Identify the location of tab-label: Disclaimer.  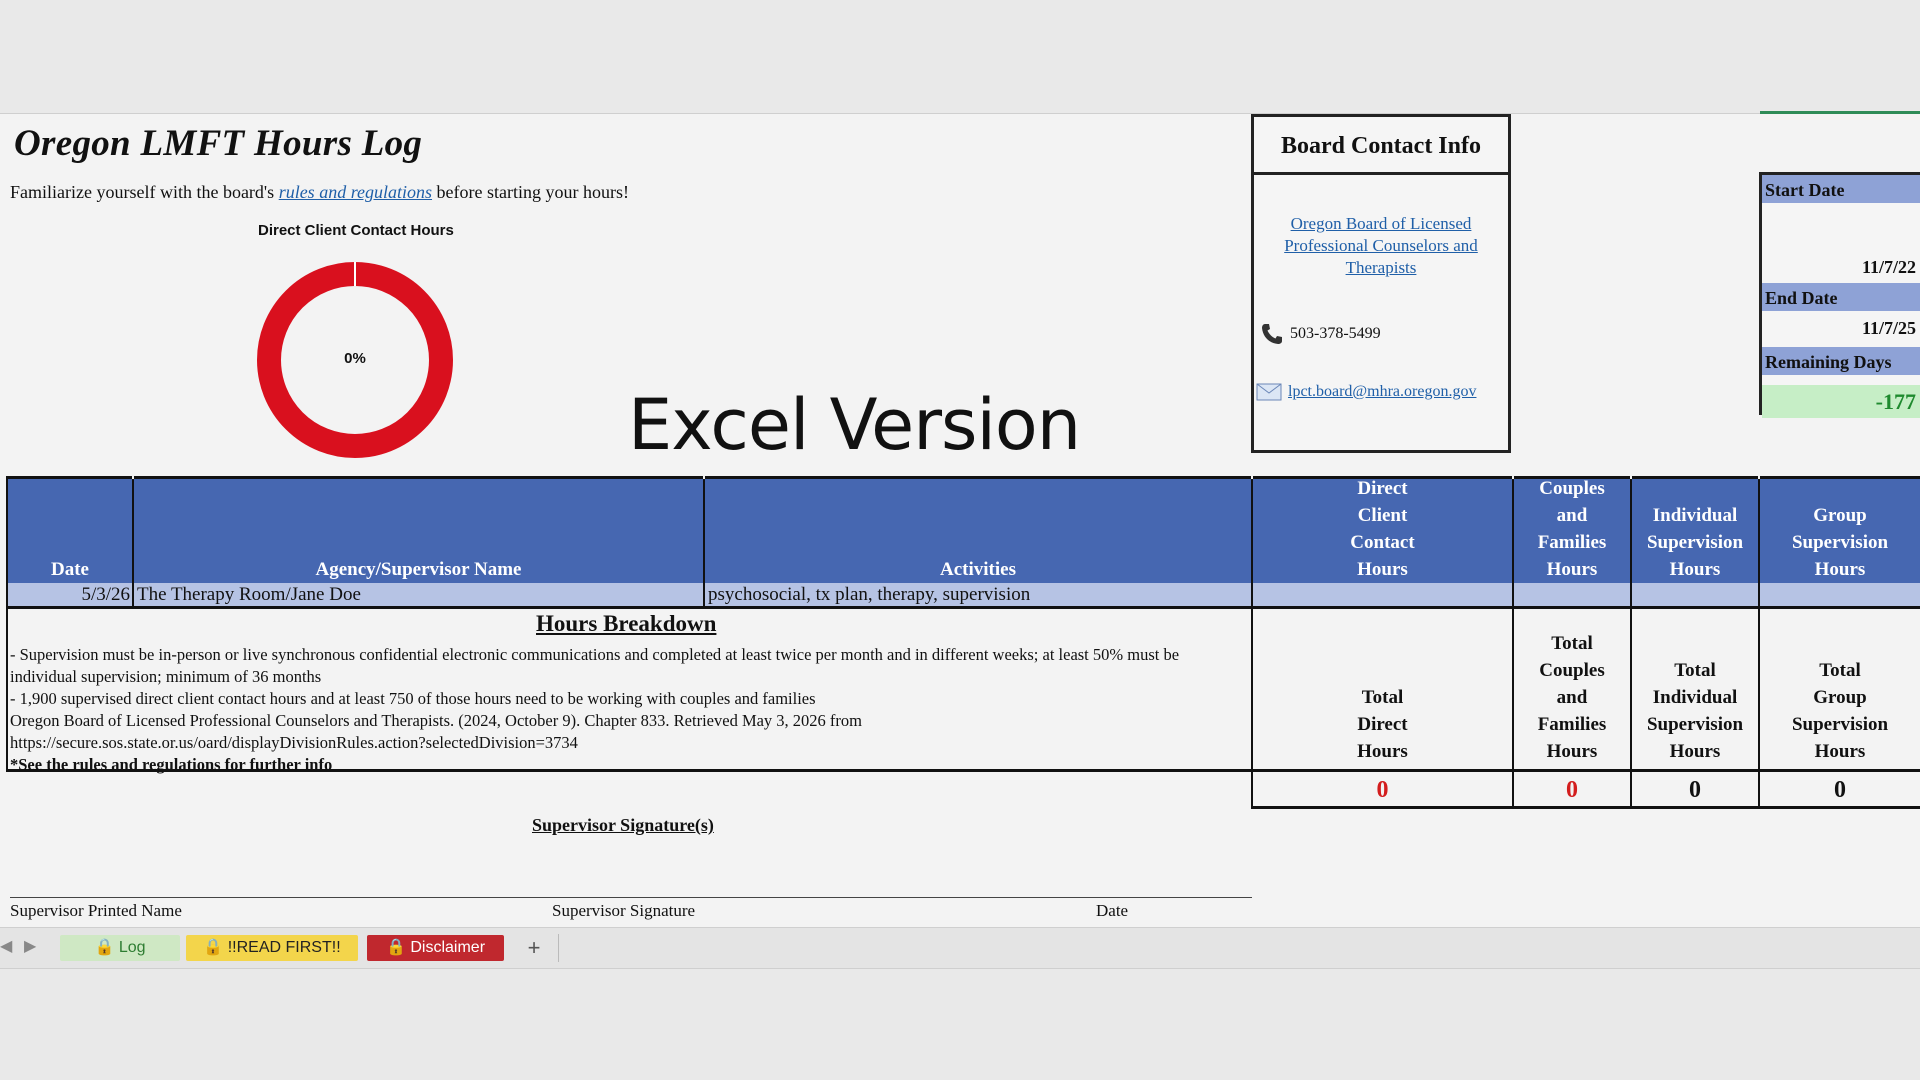
(448, 947).